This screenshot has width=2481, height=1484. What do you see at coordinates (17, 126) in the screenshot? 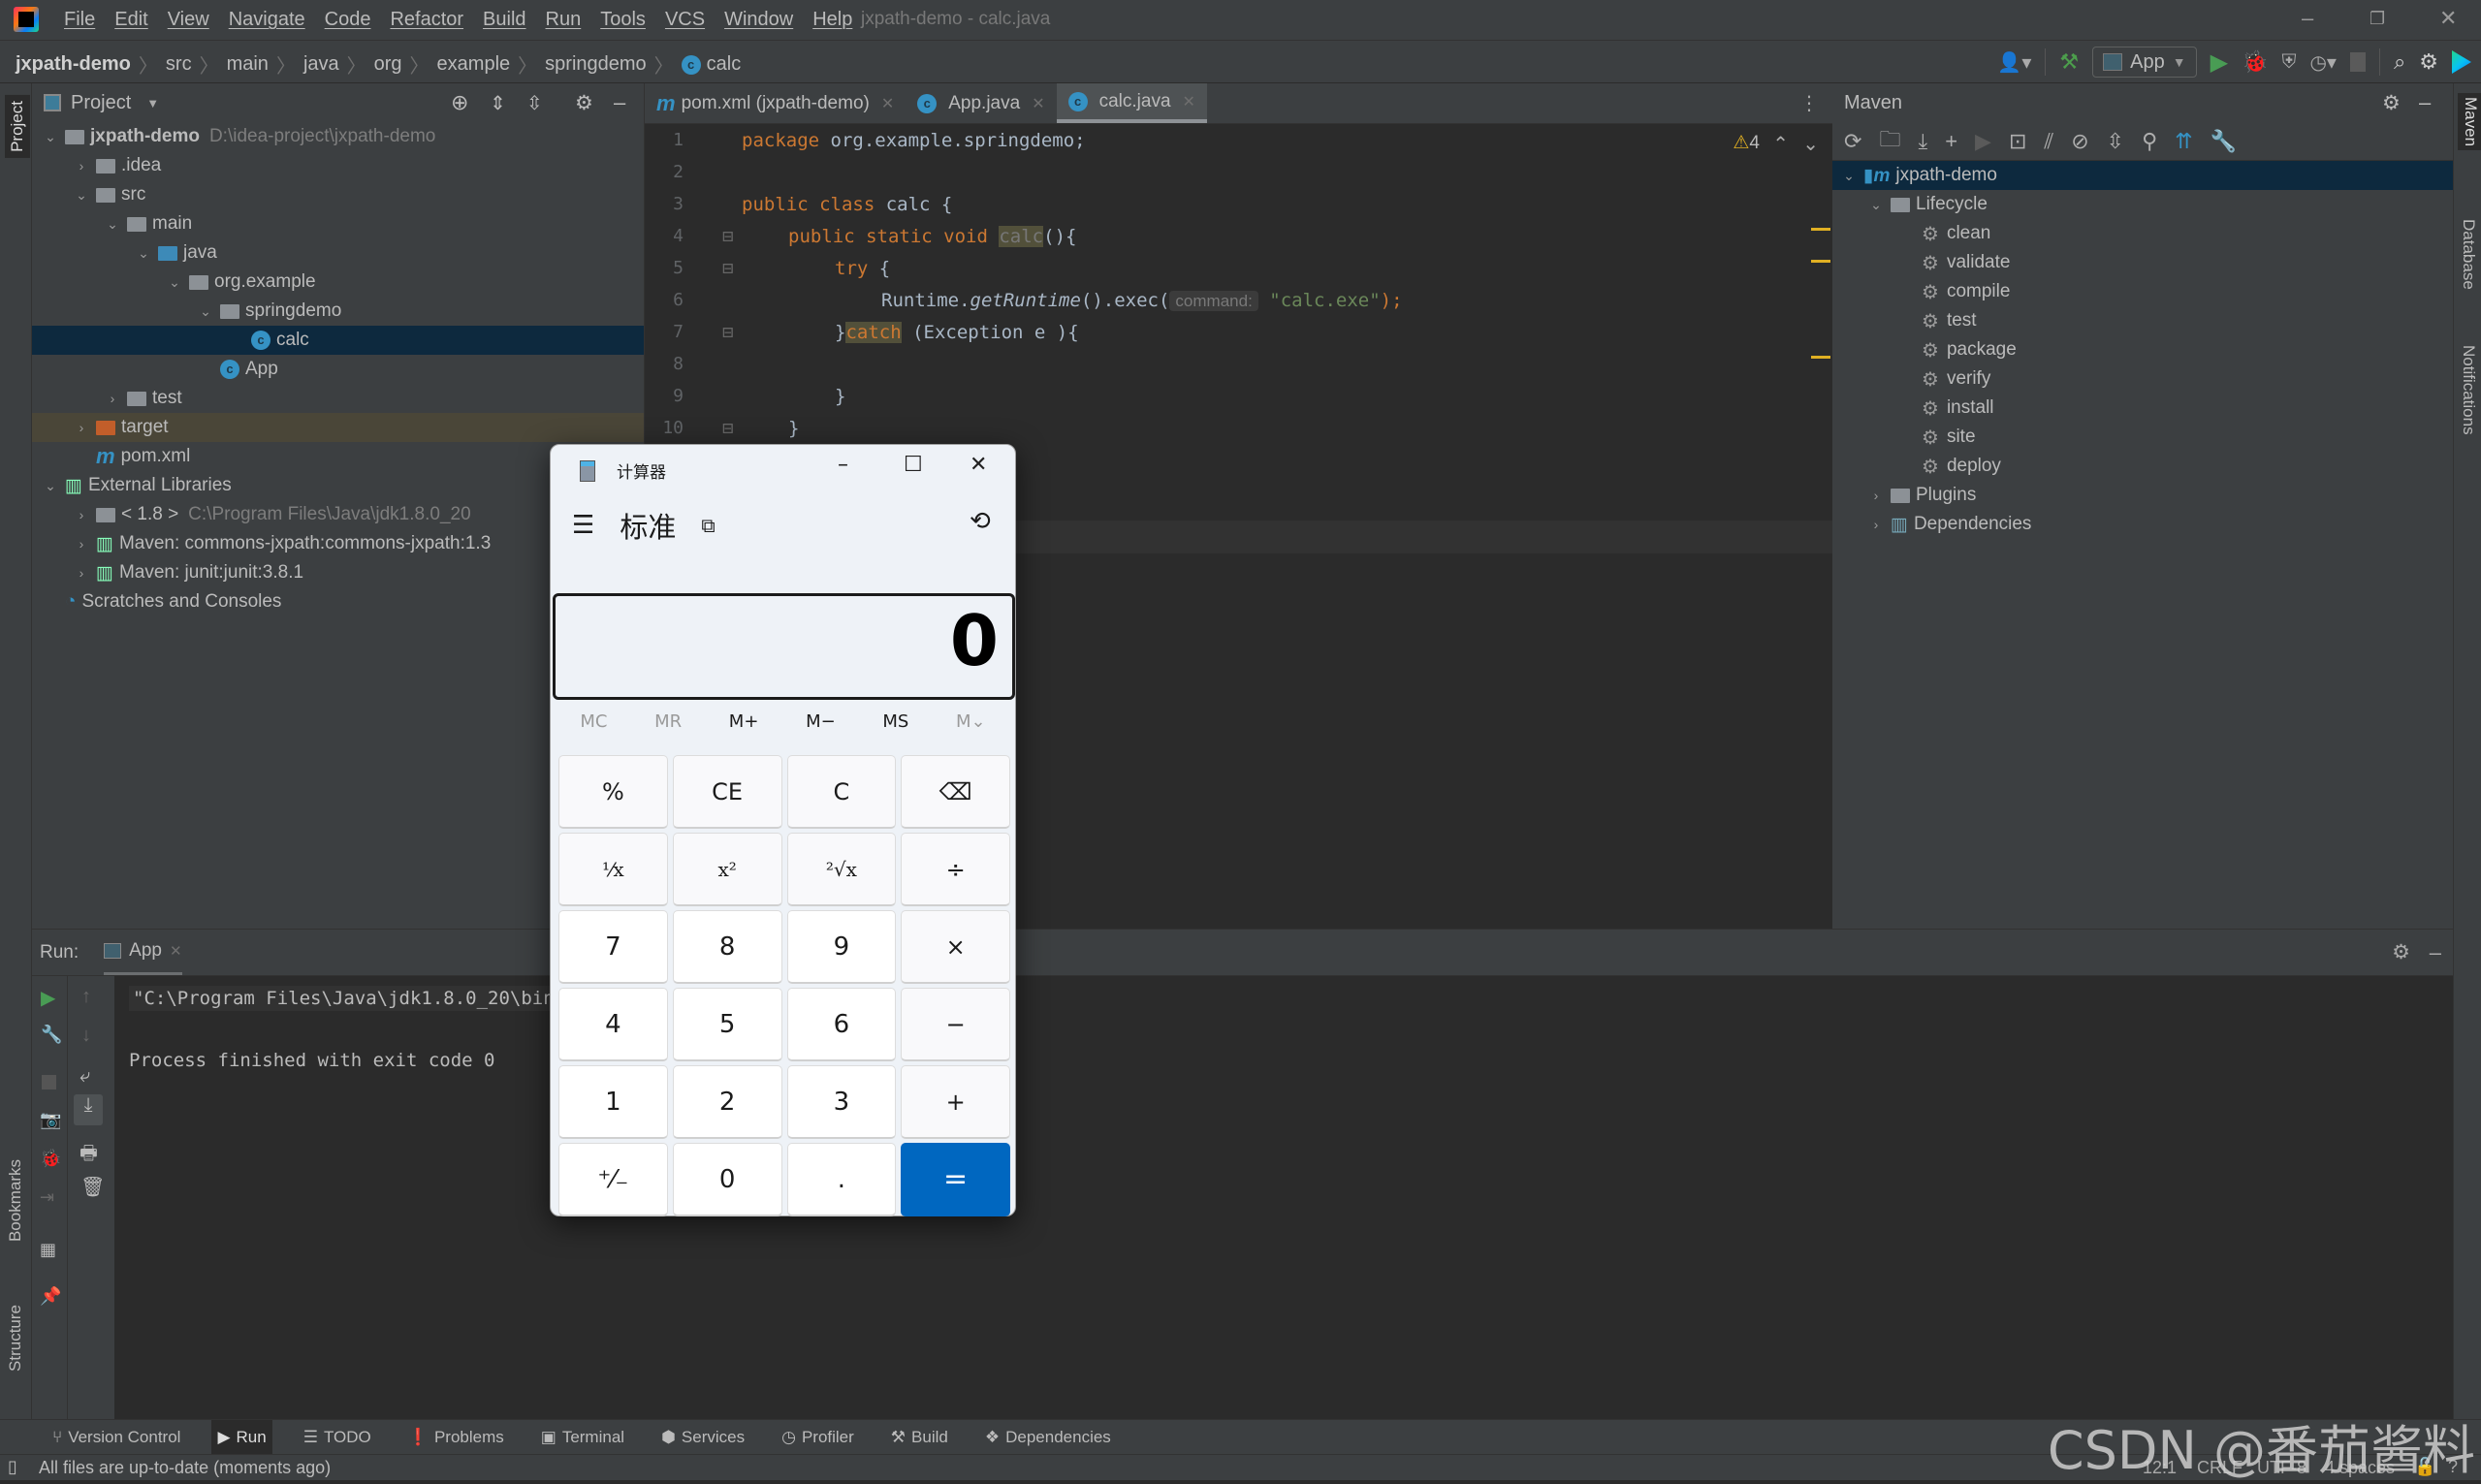
I see `project-tool-tab: Project` at bounding box center [17, 126].